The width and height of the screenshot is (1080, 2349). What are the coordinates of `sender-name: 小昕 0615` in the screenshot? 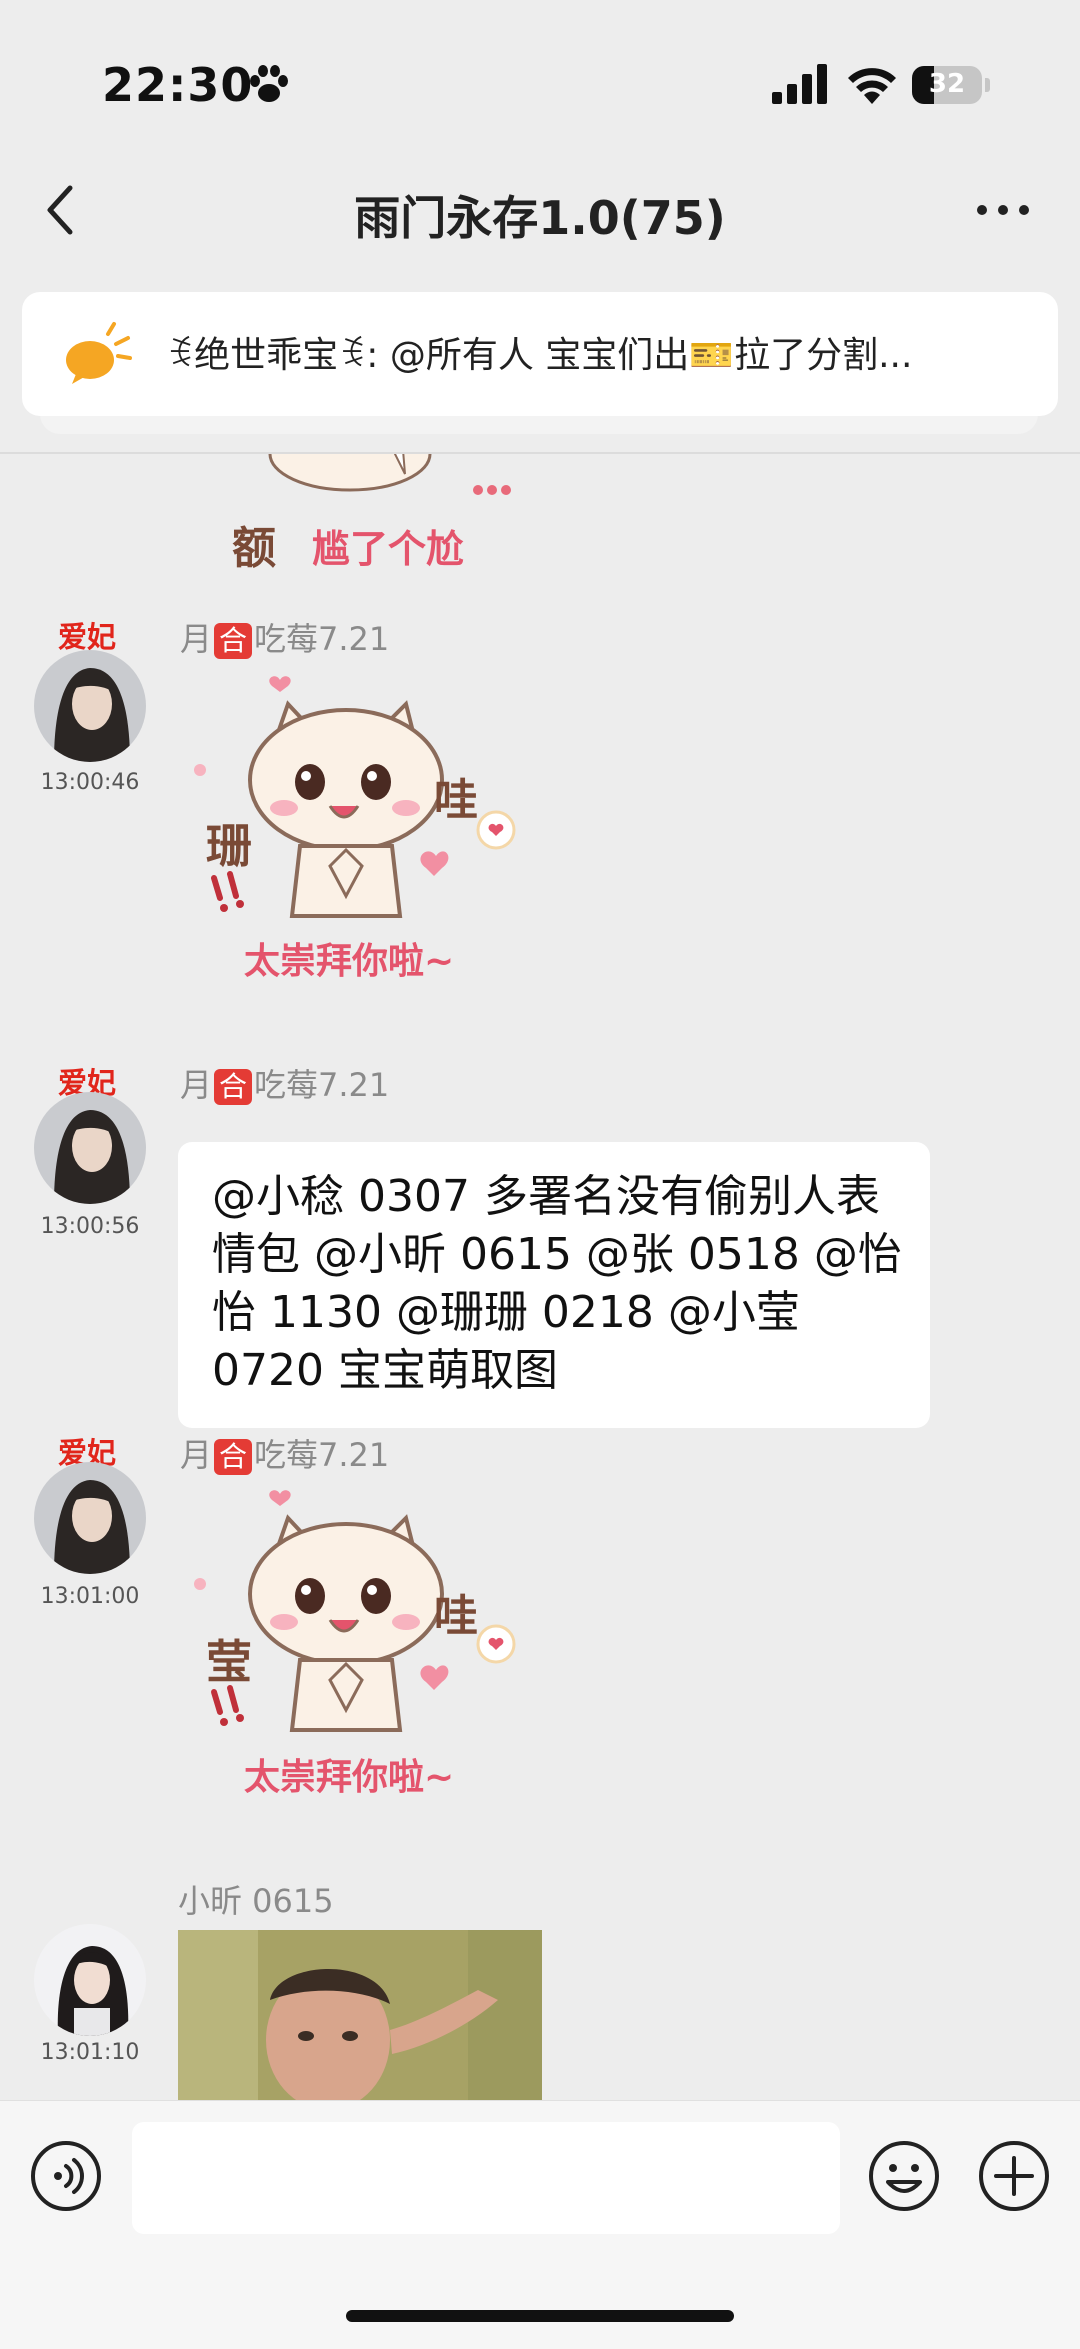 It's located at (256, 1901).